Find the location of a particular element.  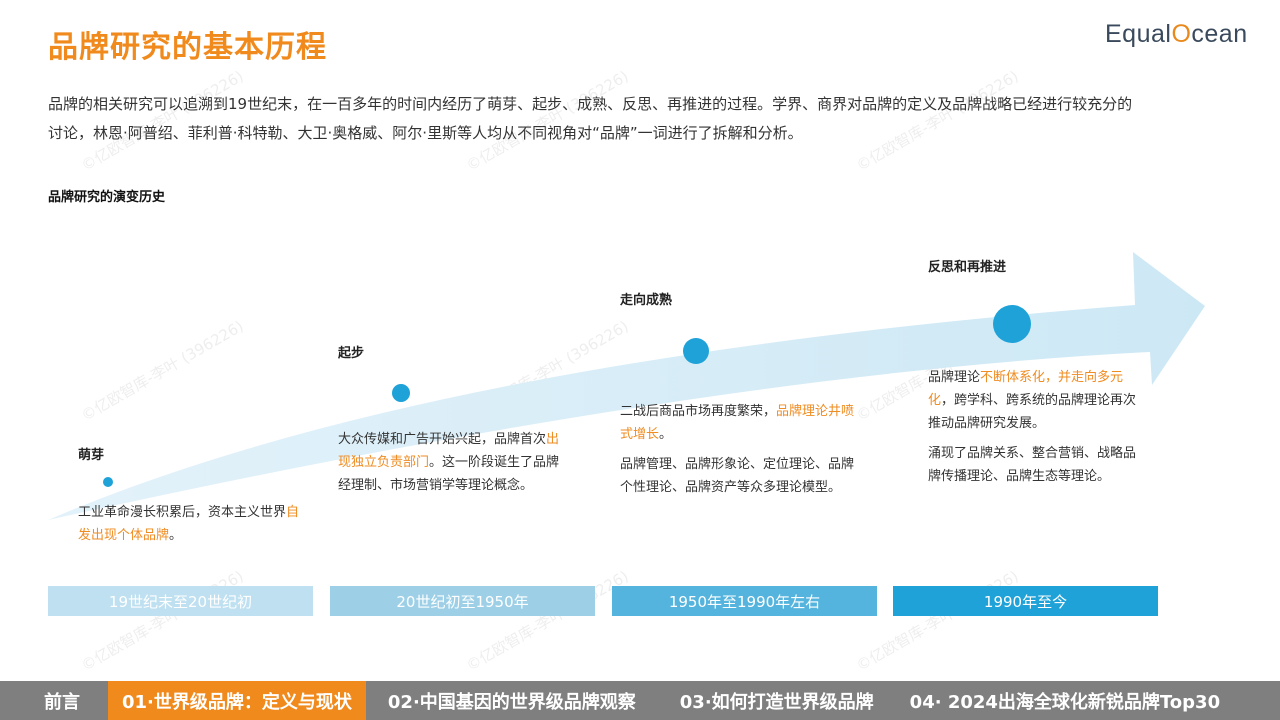

stage-desc-paragraph: 品牌理论不断体系化，并走向多元化，跨学科、跨系统的品牌理论再次推动品牌研究发展。 is located at coordinates (1033, 400).